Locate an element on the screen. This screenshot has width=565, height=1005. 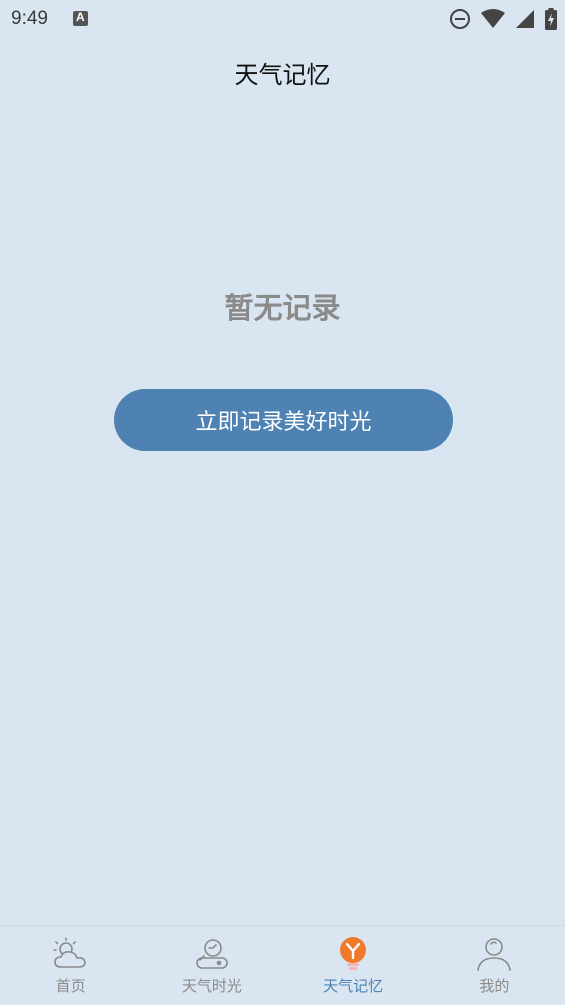
tab-profile-label: 我的 is located at coordinates (494, 986).